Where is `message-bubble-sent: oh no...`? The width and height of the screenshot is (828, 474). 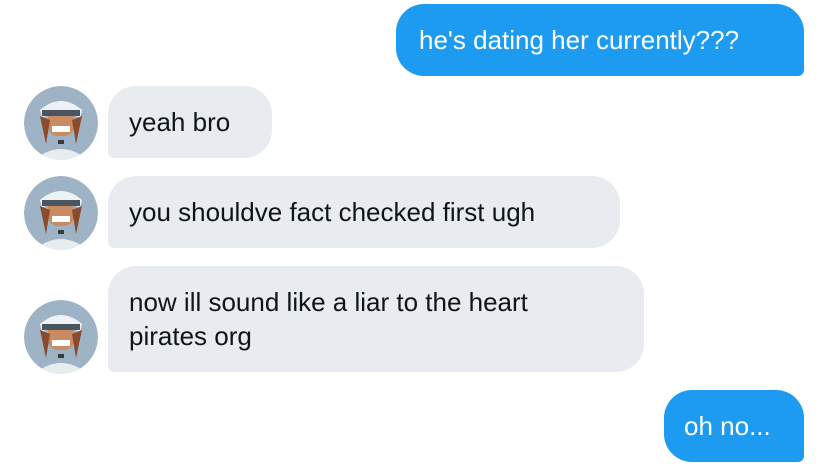 message-bubble-sent: oh no... is located at coordinates (734, 426).